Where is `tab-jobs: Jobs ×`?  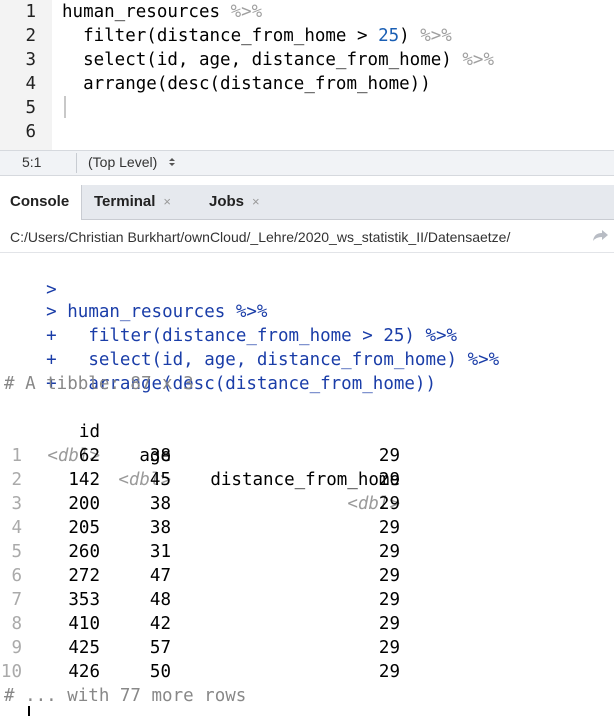 tab-jobs: Jobs × is located at coordinates (239, 202).